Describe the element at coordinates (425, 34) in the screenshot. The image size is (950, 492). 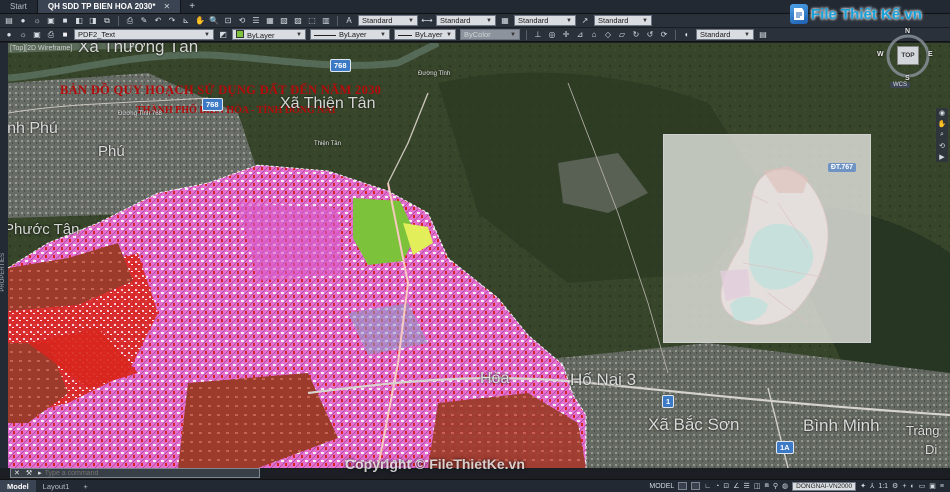
I see `lineweight-select: ByLayer ▼` at that location.